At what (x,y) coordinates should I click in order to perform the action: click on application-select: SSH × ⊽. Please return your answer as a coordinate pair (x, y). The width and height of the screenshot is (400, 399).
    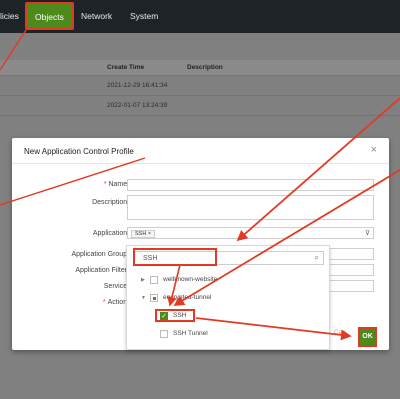
    Looking at the image, I should click on (250, 233).